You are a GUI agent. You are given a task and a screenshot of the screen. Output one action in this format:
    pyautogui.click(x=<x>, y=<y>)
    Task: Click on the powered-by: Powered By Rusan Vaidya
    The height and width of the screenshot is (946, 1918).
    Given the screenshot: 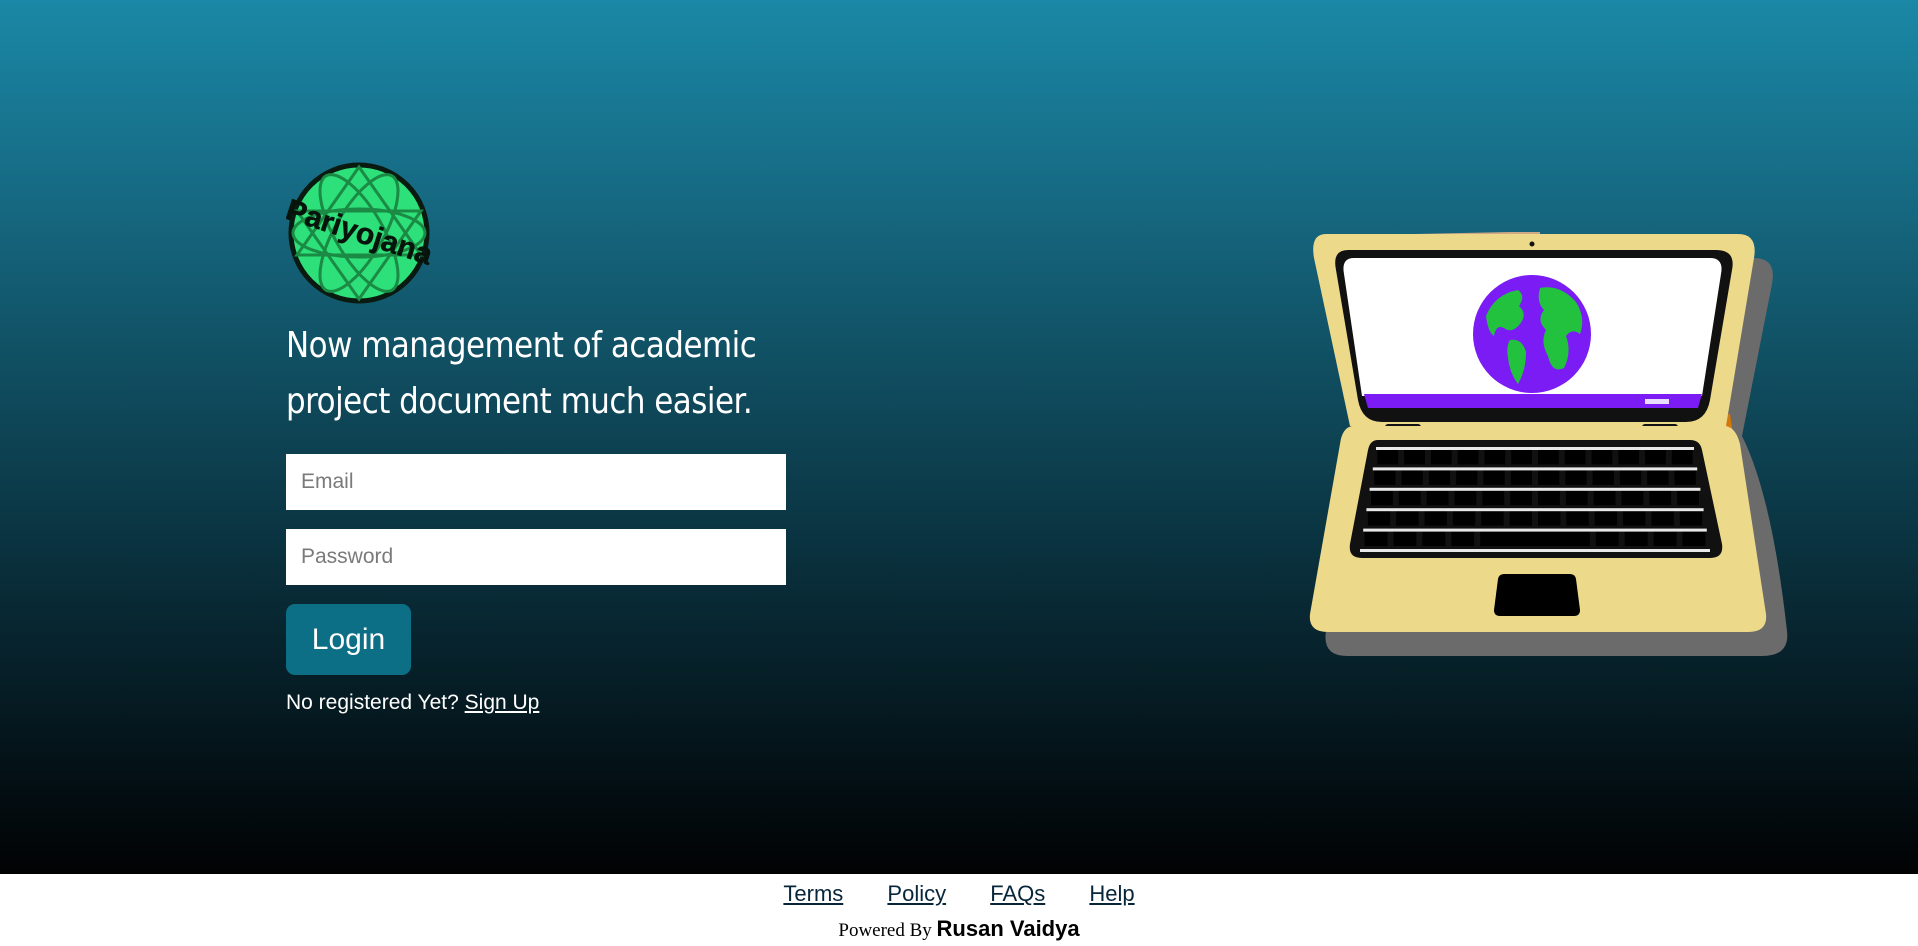 What is the action you would take?
    pyautogui.click(x=959, y=930)
    